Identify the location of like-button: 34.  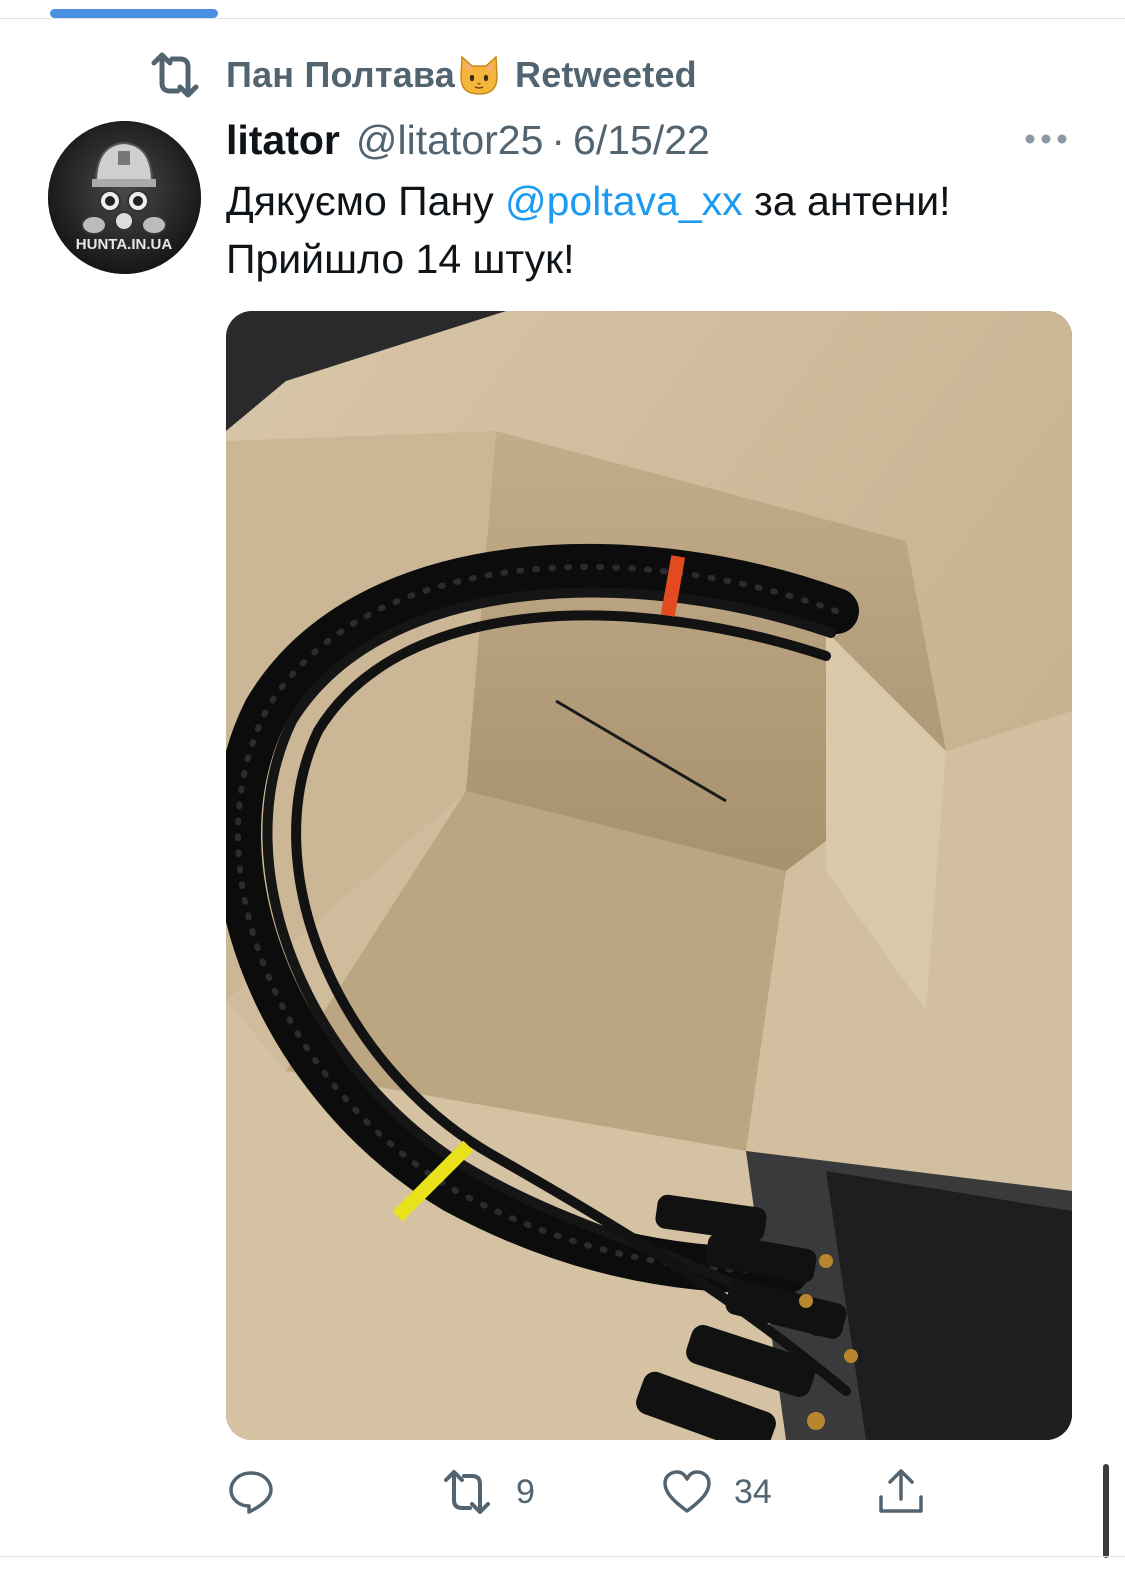
(717, 1492).